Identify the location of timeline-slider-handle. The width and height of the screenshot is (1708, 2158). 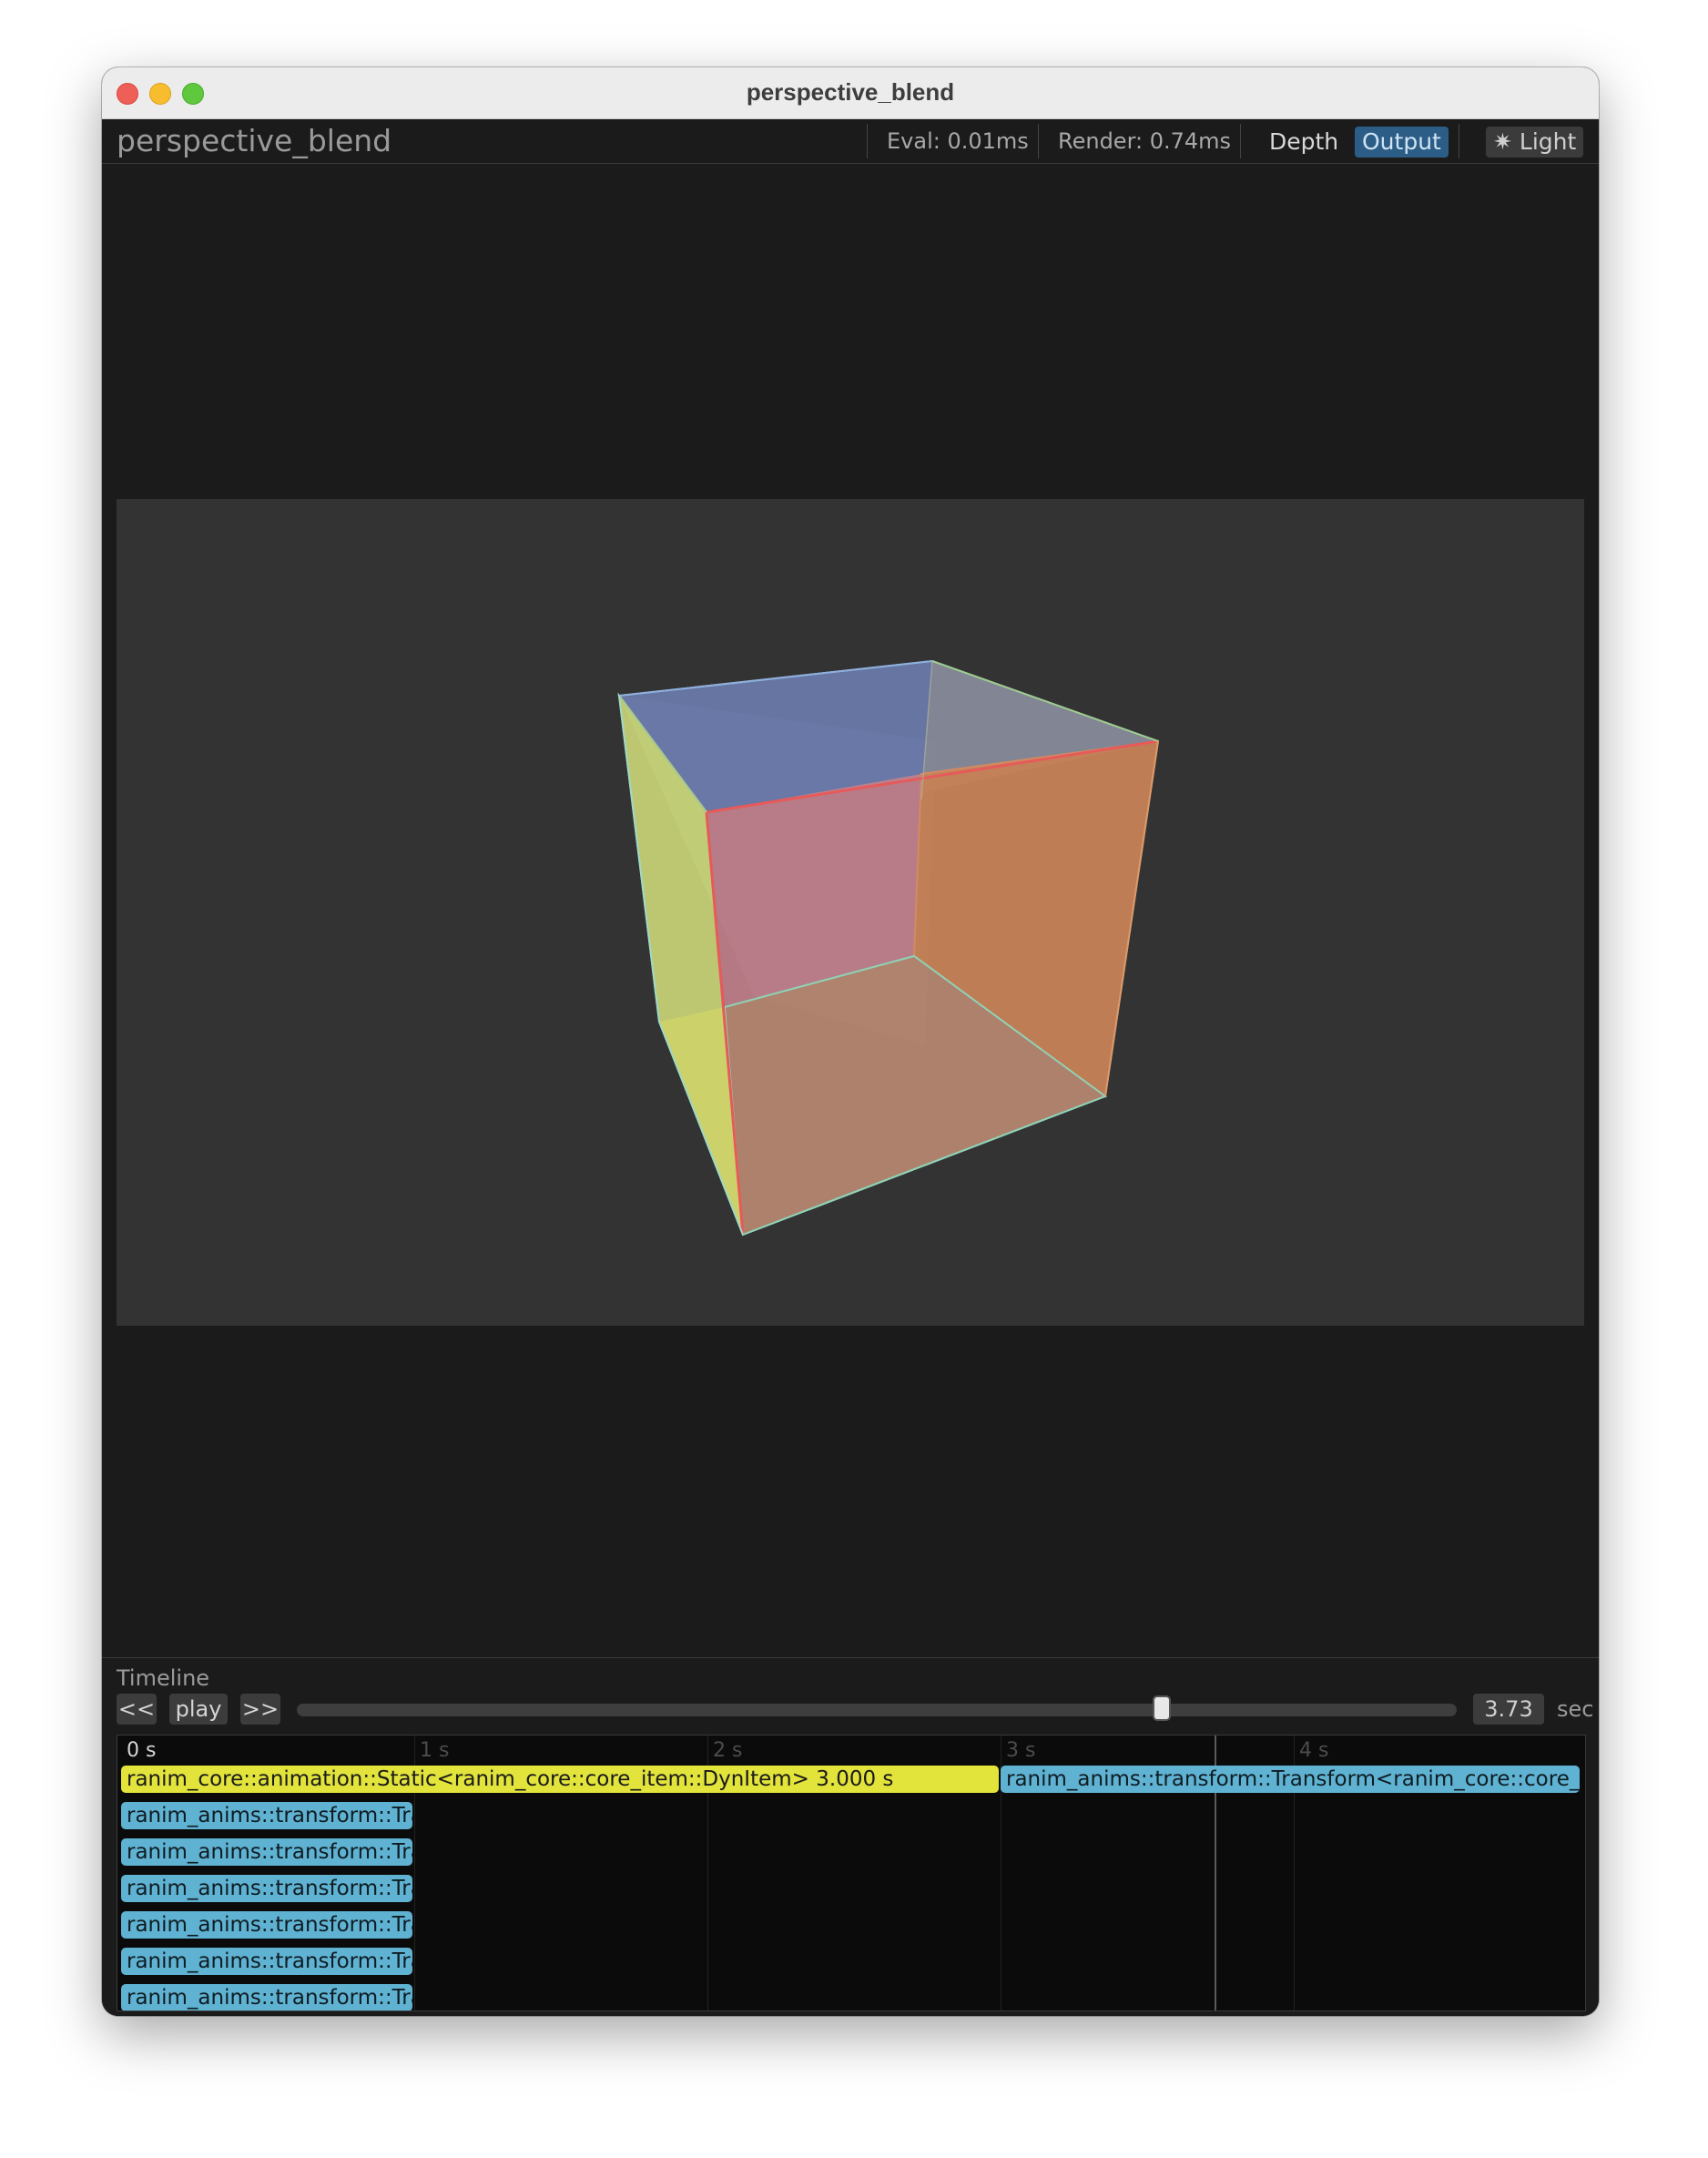
(1162, 1708).